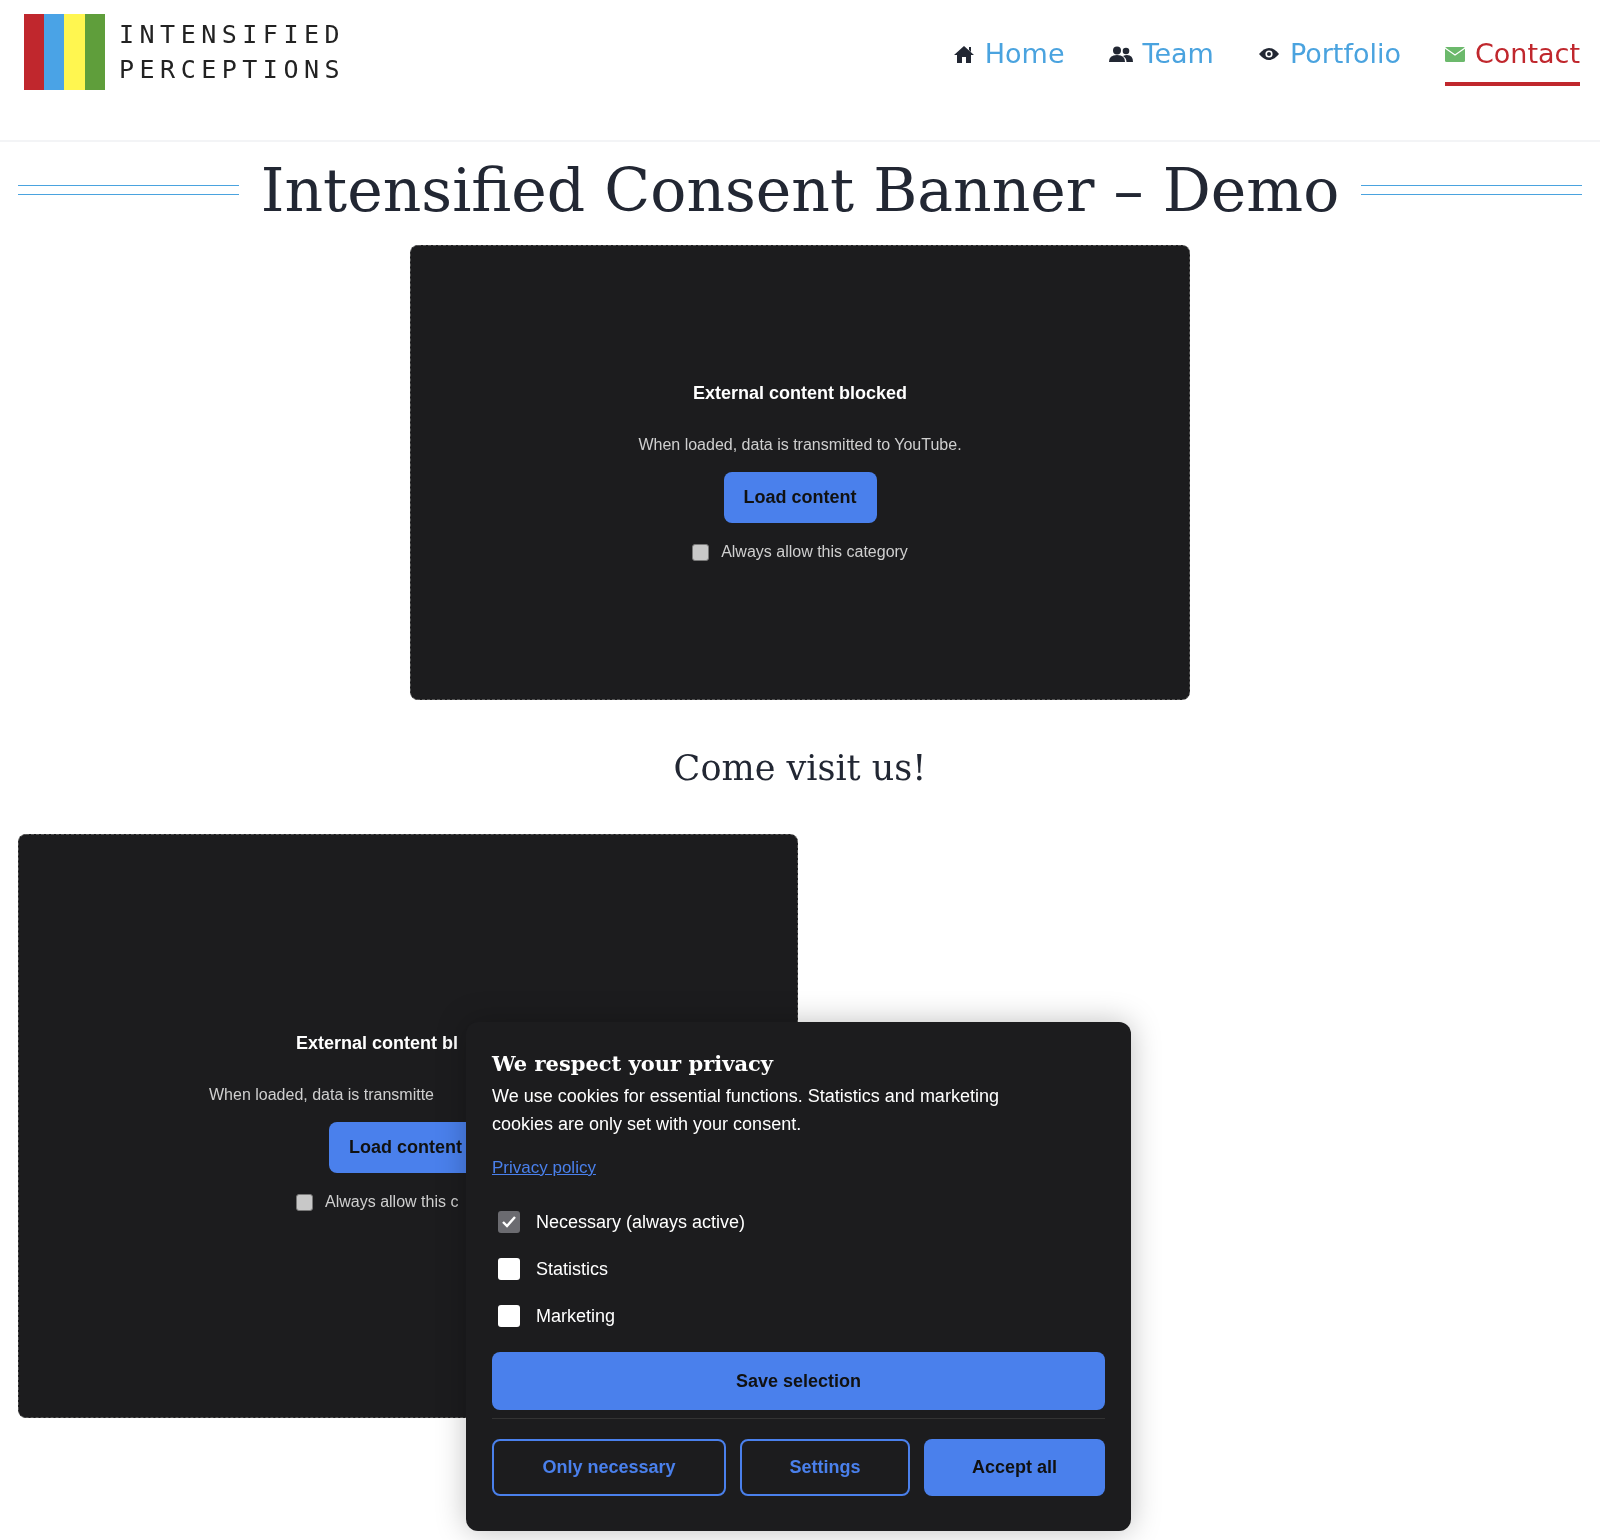 This screenshot has height=1540, width=1600. I want to click on page-title: Intensified Consent Banner – Demo, so click(800, 190).